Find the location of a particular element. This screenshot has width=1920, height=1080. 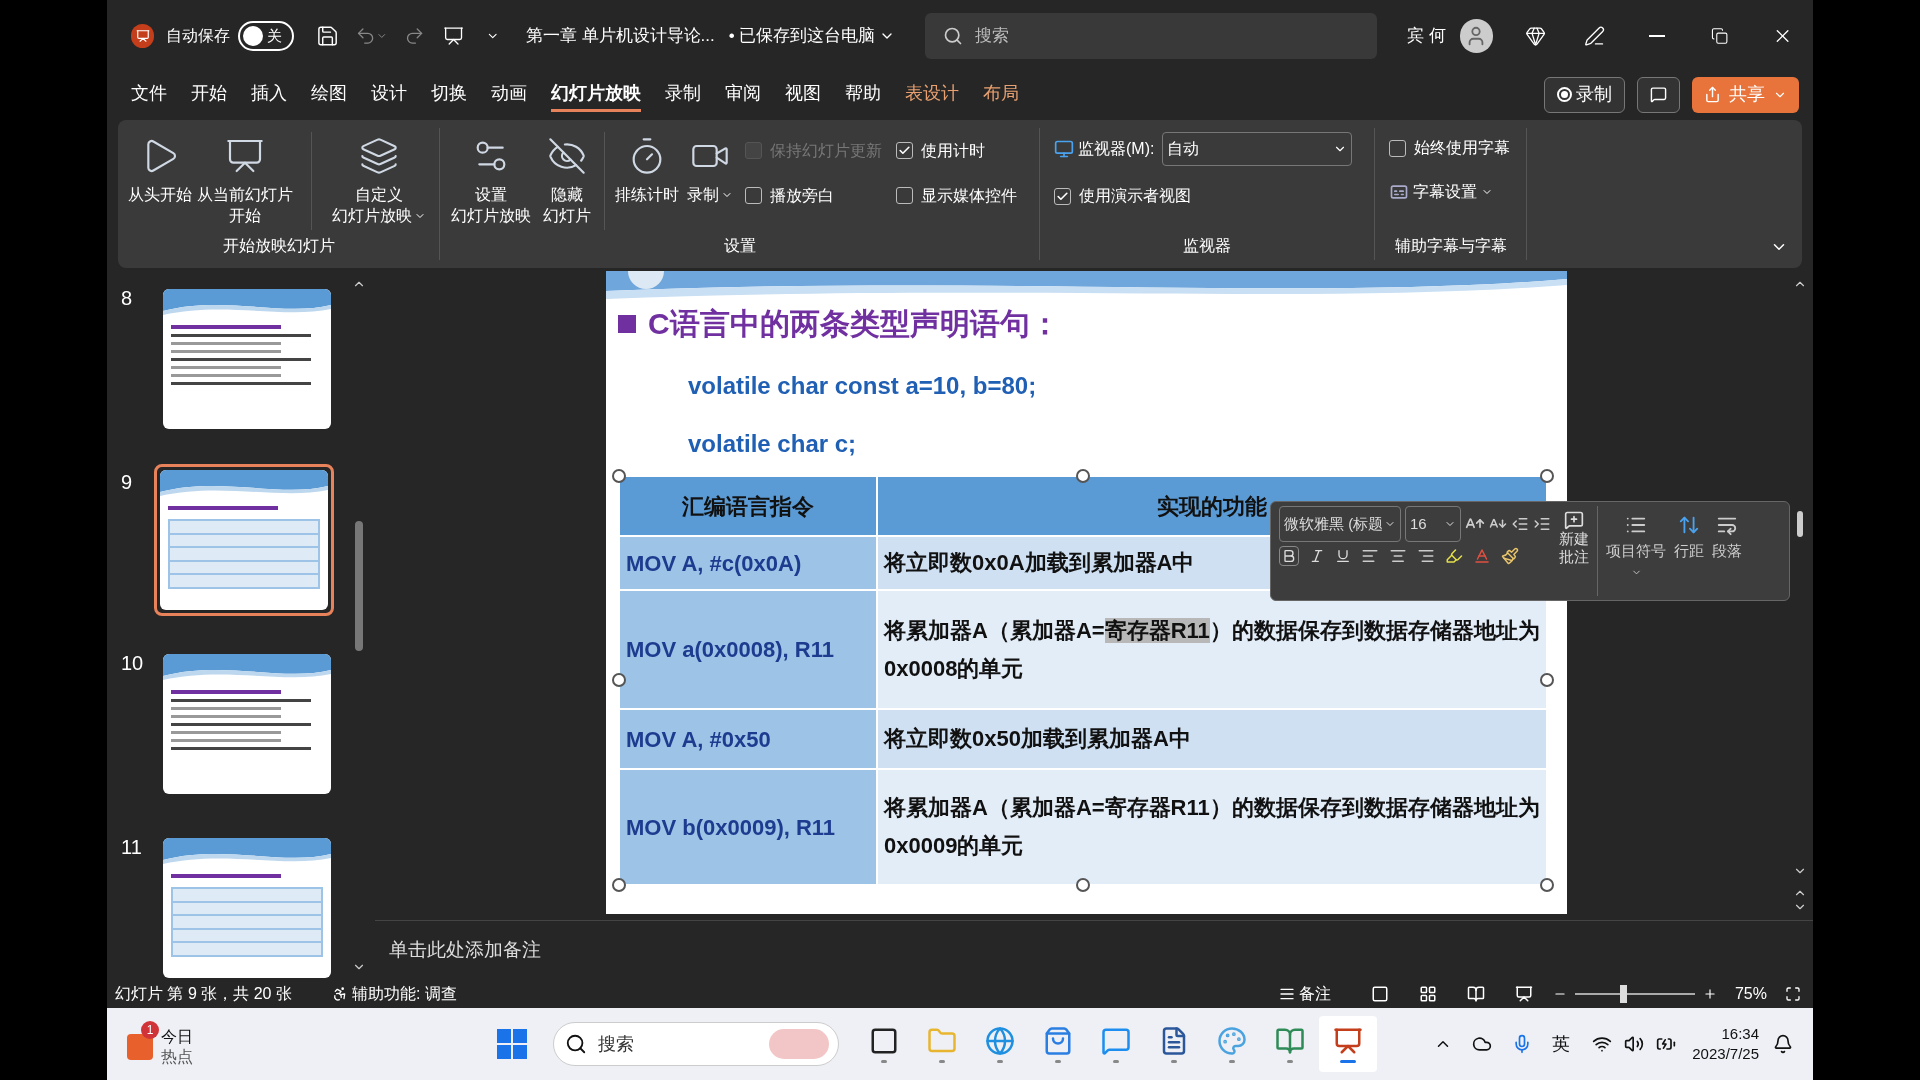

increase-indent-icon is located at coordinates (1542, 524).